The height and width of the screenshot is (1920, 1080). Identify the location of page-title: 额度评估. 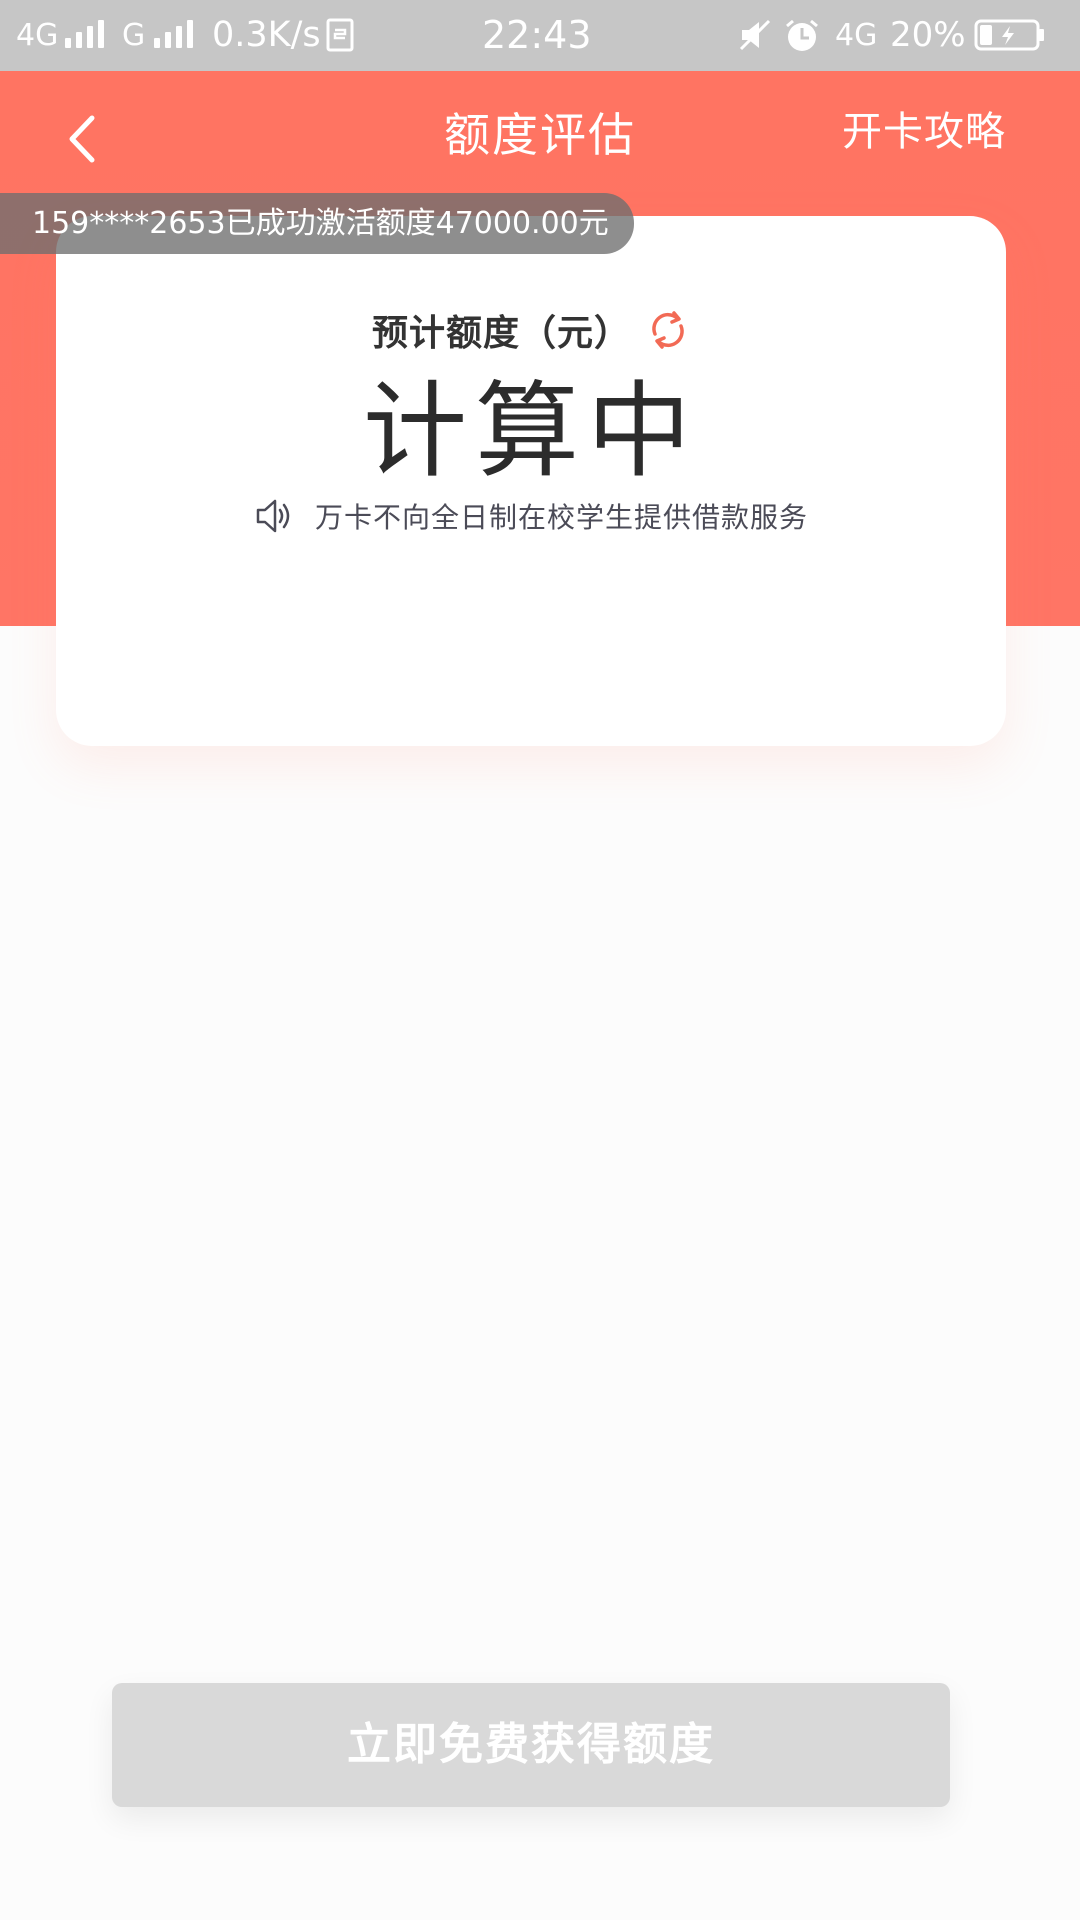
(540, 135).